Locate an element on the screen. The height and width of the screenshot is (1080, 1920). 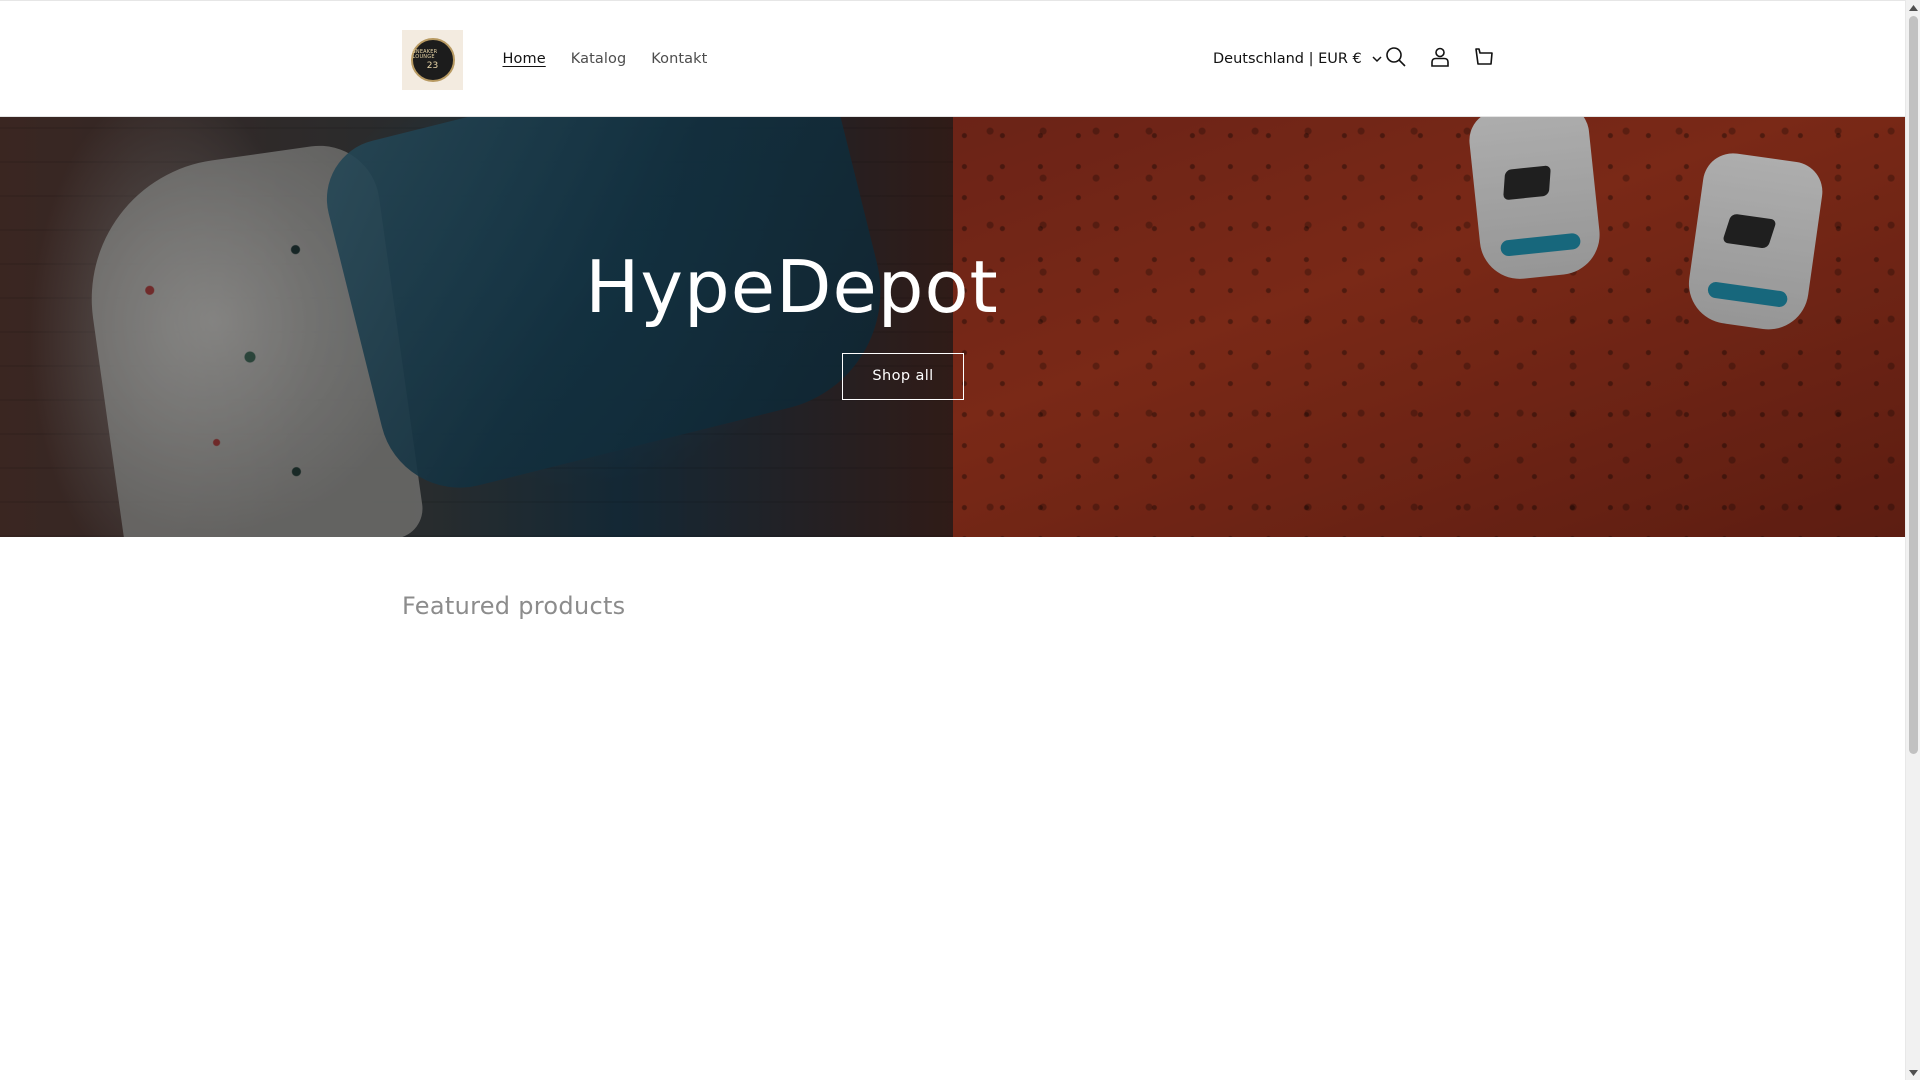
logo-text-top: SNEAKER LOUNGE is located at coordinates (425, 54).